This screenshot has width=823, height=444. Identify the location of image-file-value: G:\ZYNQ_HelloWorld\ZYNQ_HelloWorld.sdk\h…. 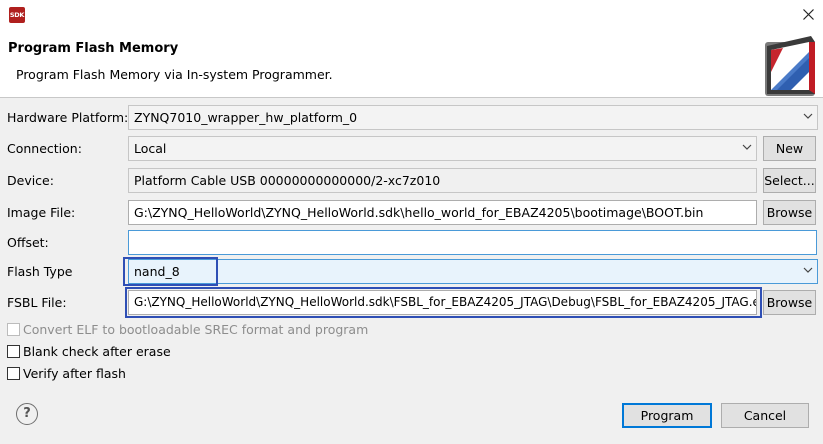
(419, 212).